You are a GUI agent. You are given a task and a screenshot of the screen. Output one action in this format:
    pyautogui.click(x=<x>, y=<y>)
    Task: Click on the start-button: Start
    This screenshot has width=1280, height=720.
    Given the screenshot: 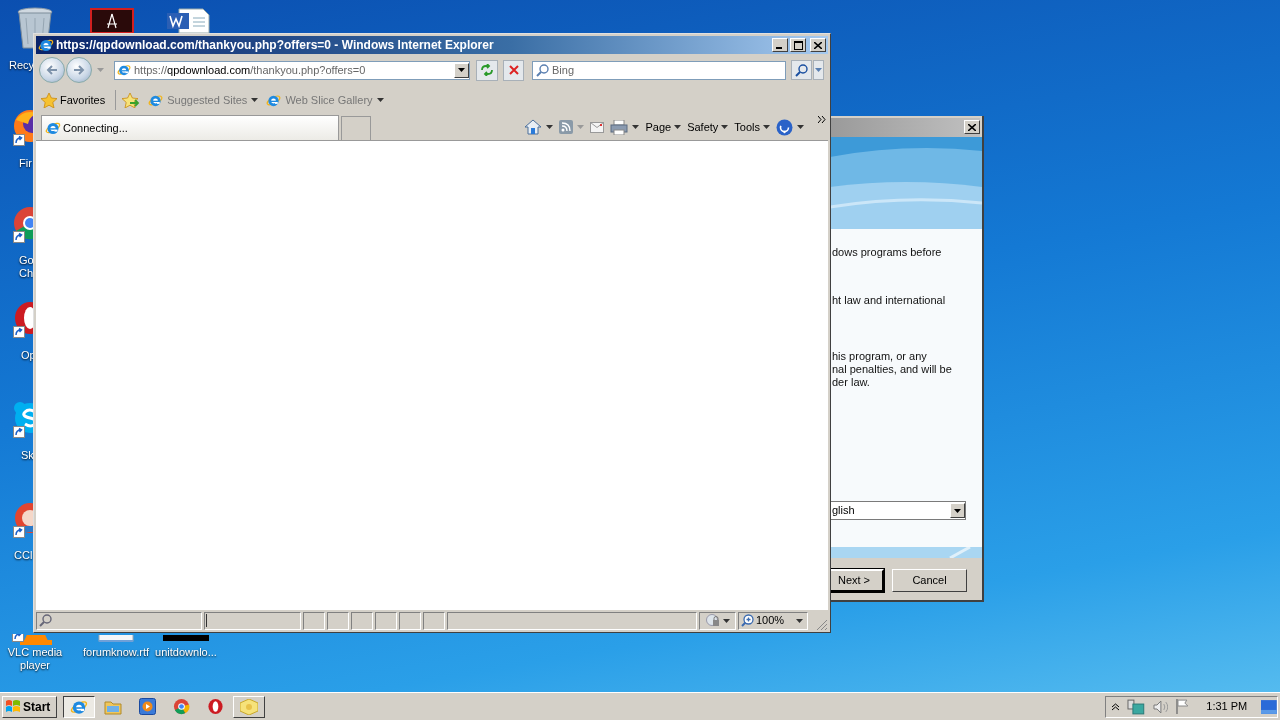 What is the action you would take?
    pyautogui.click(x=29, y=706)
    